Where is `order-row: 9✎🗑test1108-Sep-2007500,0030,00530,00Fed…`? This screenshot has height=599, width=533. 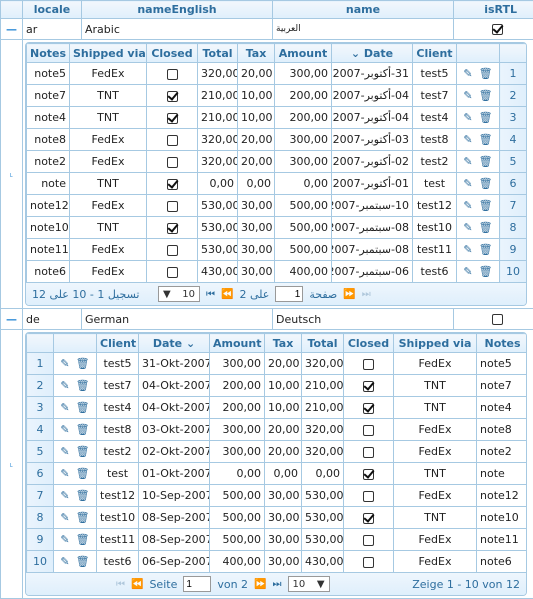 order-row: 9✎🗑test1108-Sep-2007500,0030,00530,00Fed… is located at coordinates (277, 540).